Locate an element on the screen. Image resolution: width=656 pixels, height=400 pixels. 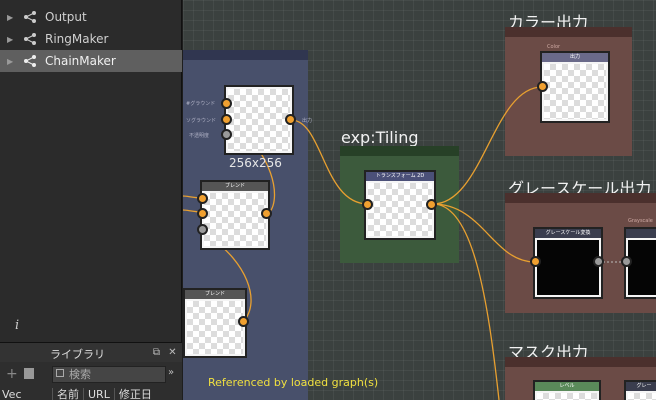
port-label-opacity: 不透明度 is located at coordinates (199, 136).